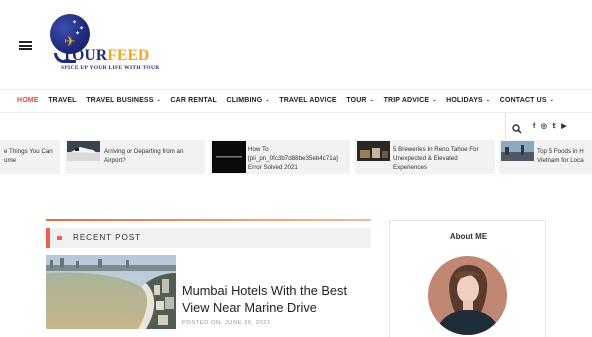 The height and width of the screenshot is (337, 592). I want to click on logo-tagline: SPICE UP YOUR LIFE WITH TOUR, so click(110, 68).